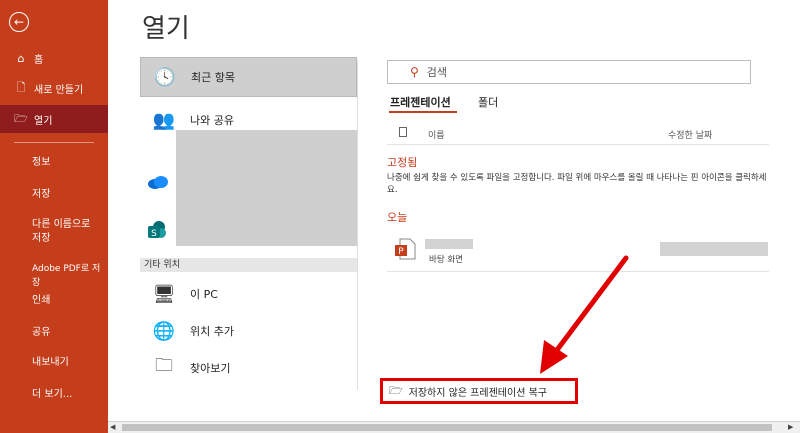 This screenshot has height=433, width=800. Describe the element at coordinates (248, 368) in the screenshot. I see `location-browse: 🗀 찾아보기` at that location.